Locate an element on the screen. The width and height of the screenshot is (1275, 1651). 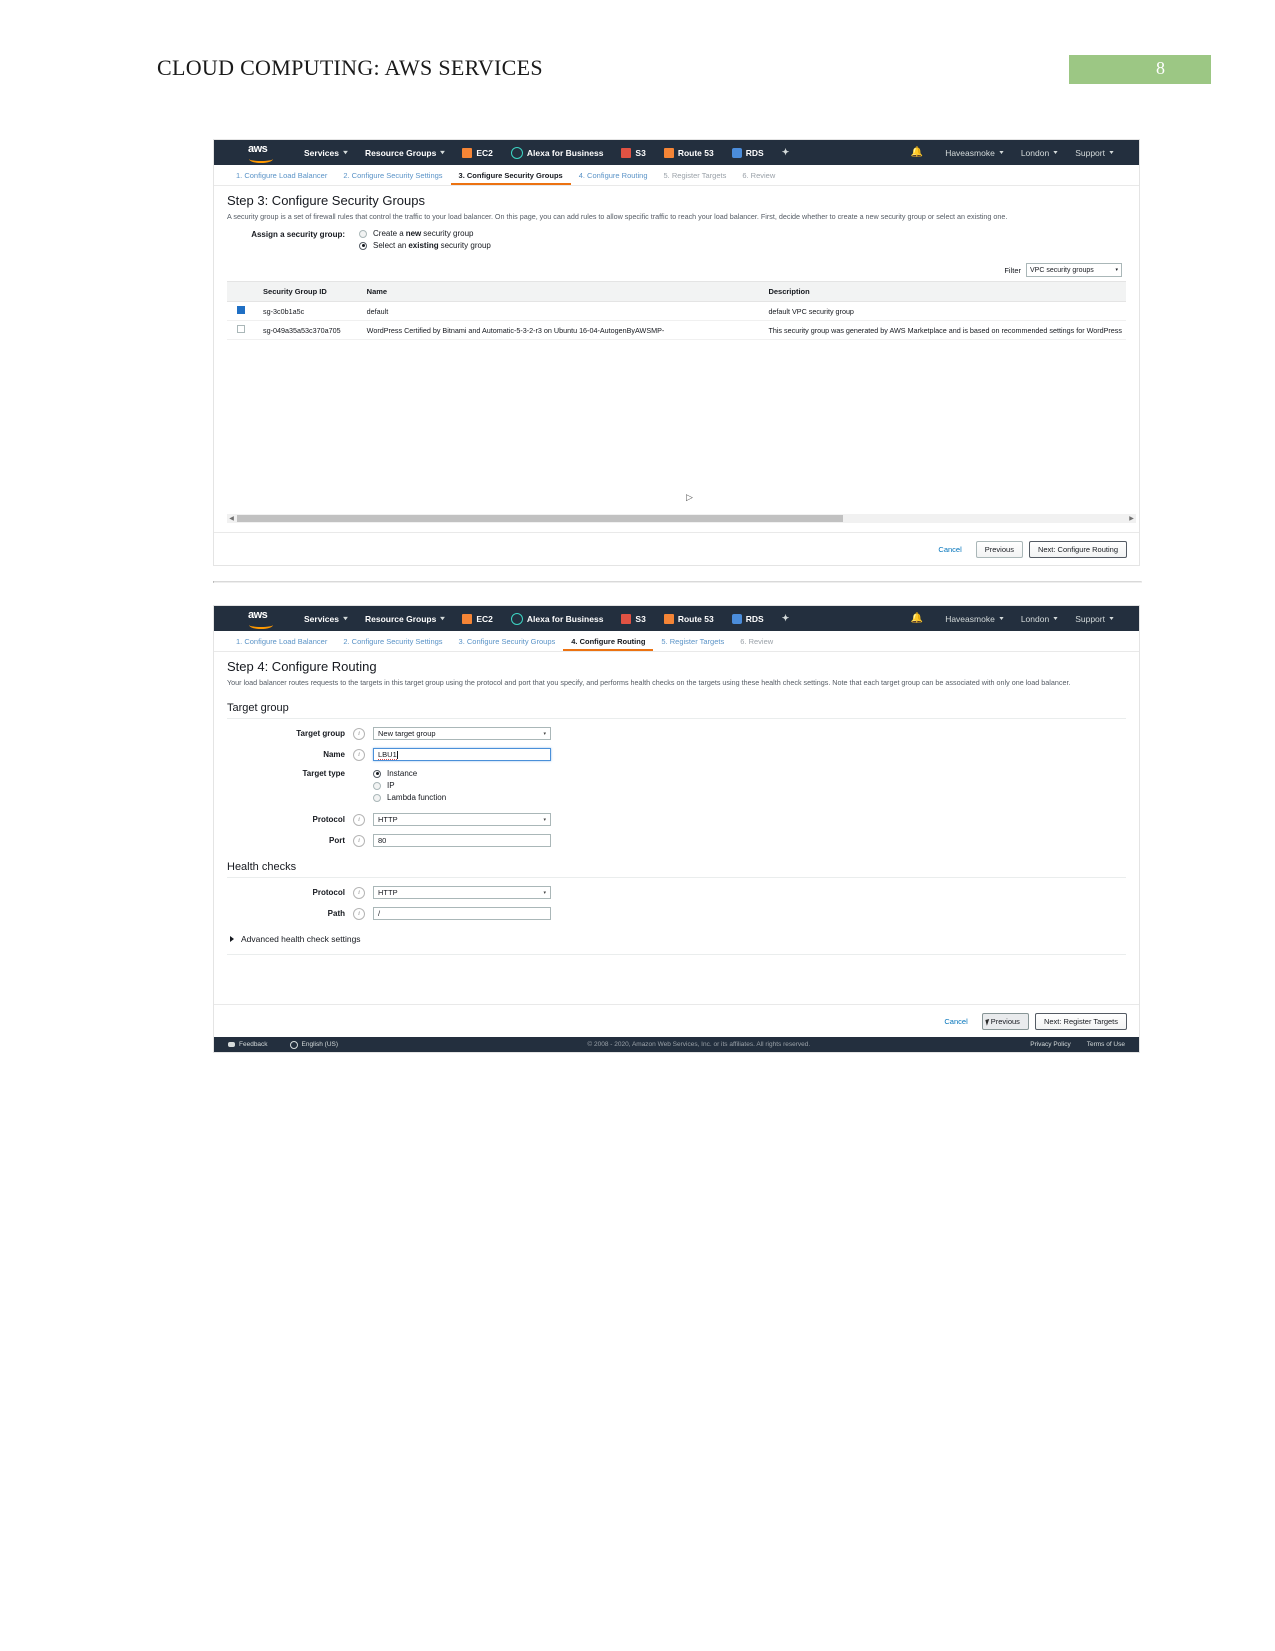
row-security-group-id: sg-3c0b1a5c is located at coordinates (311, 311).